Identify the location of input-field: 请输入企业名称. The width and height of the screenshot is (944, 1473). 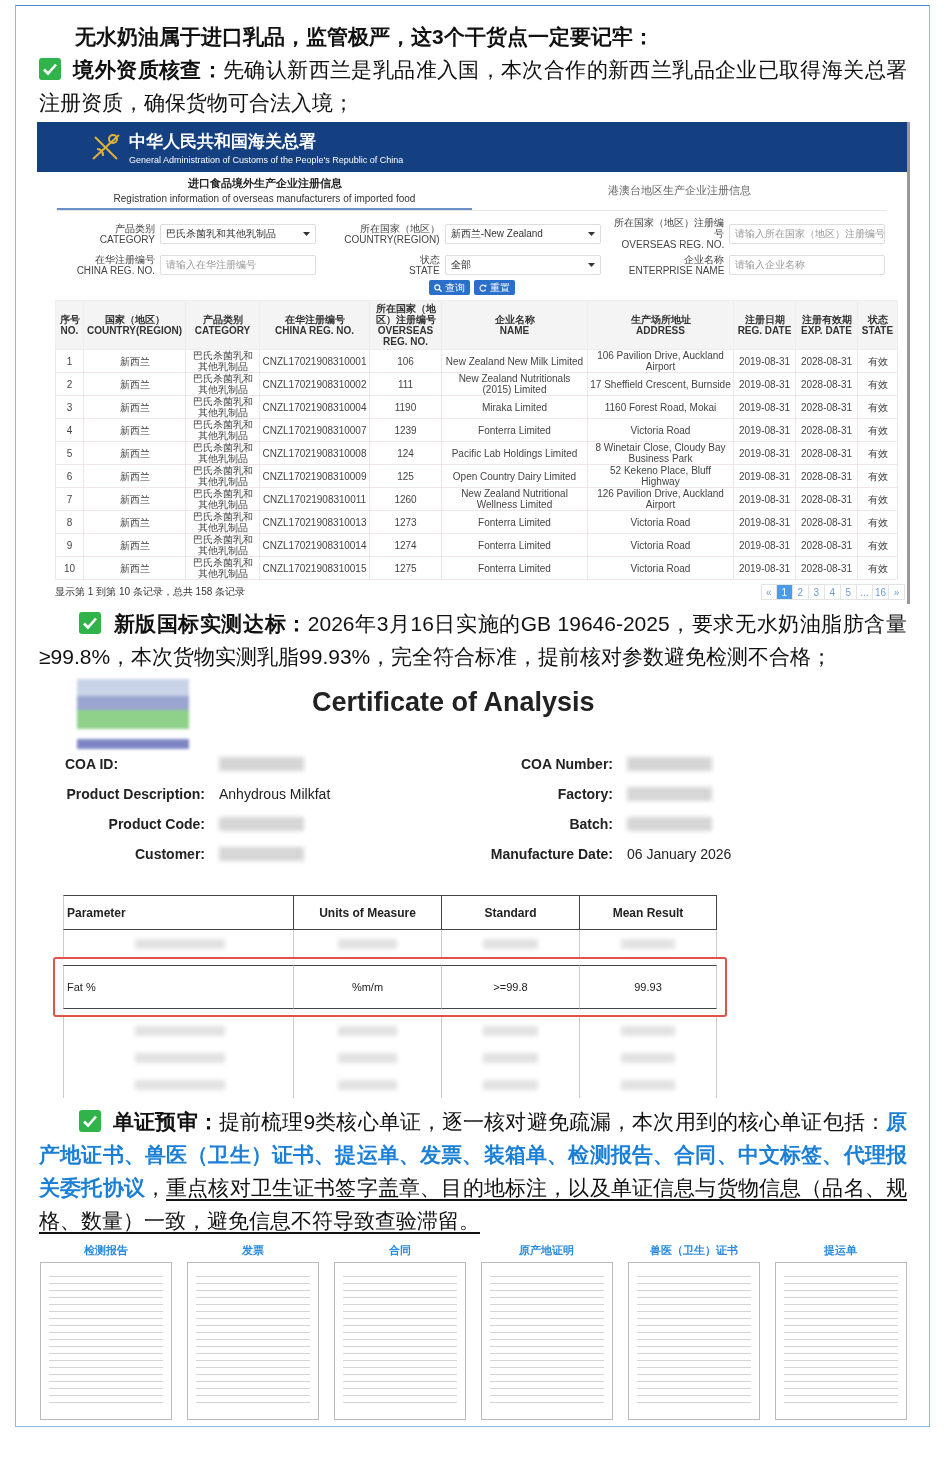
(807, 265).